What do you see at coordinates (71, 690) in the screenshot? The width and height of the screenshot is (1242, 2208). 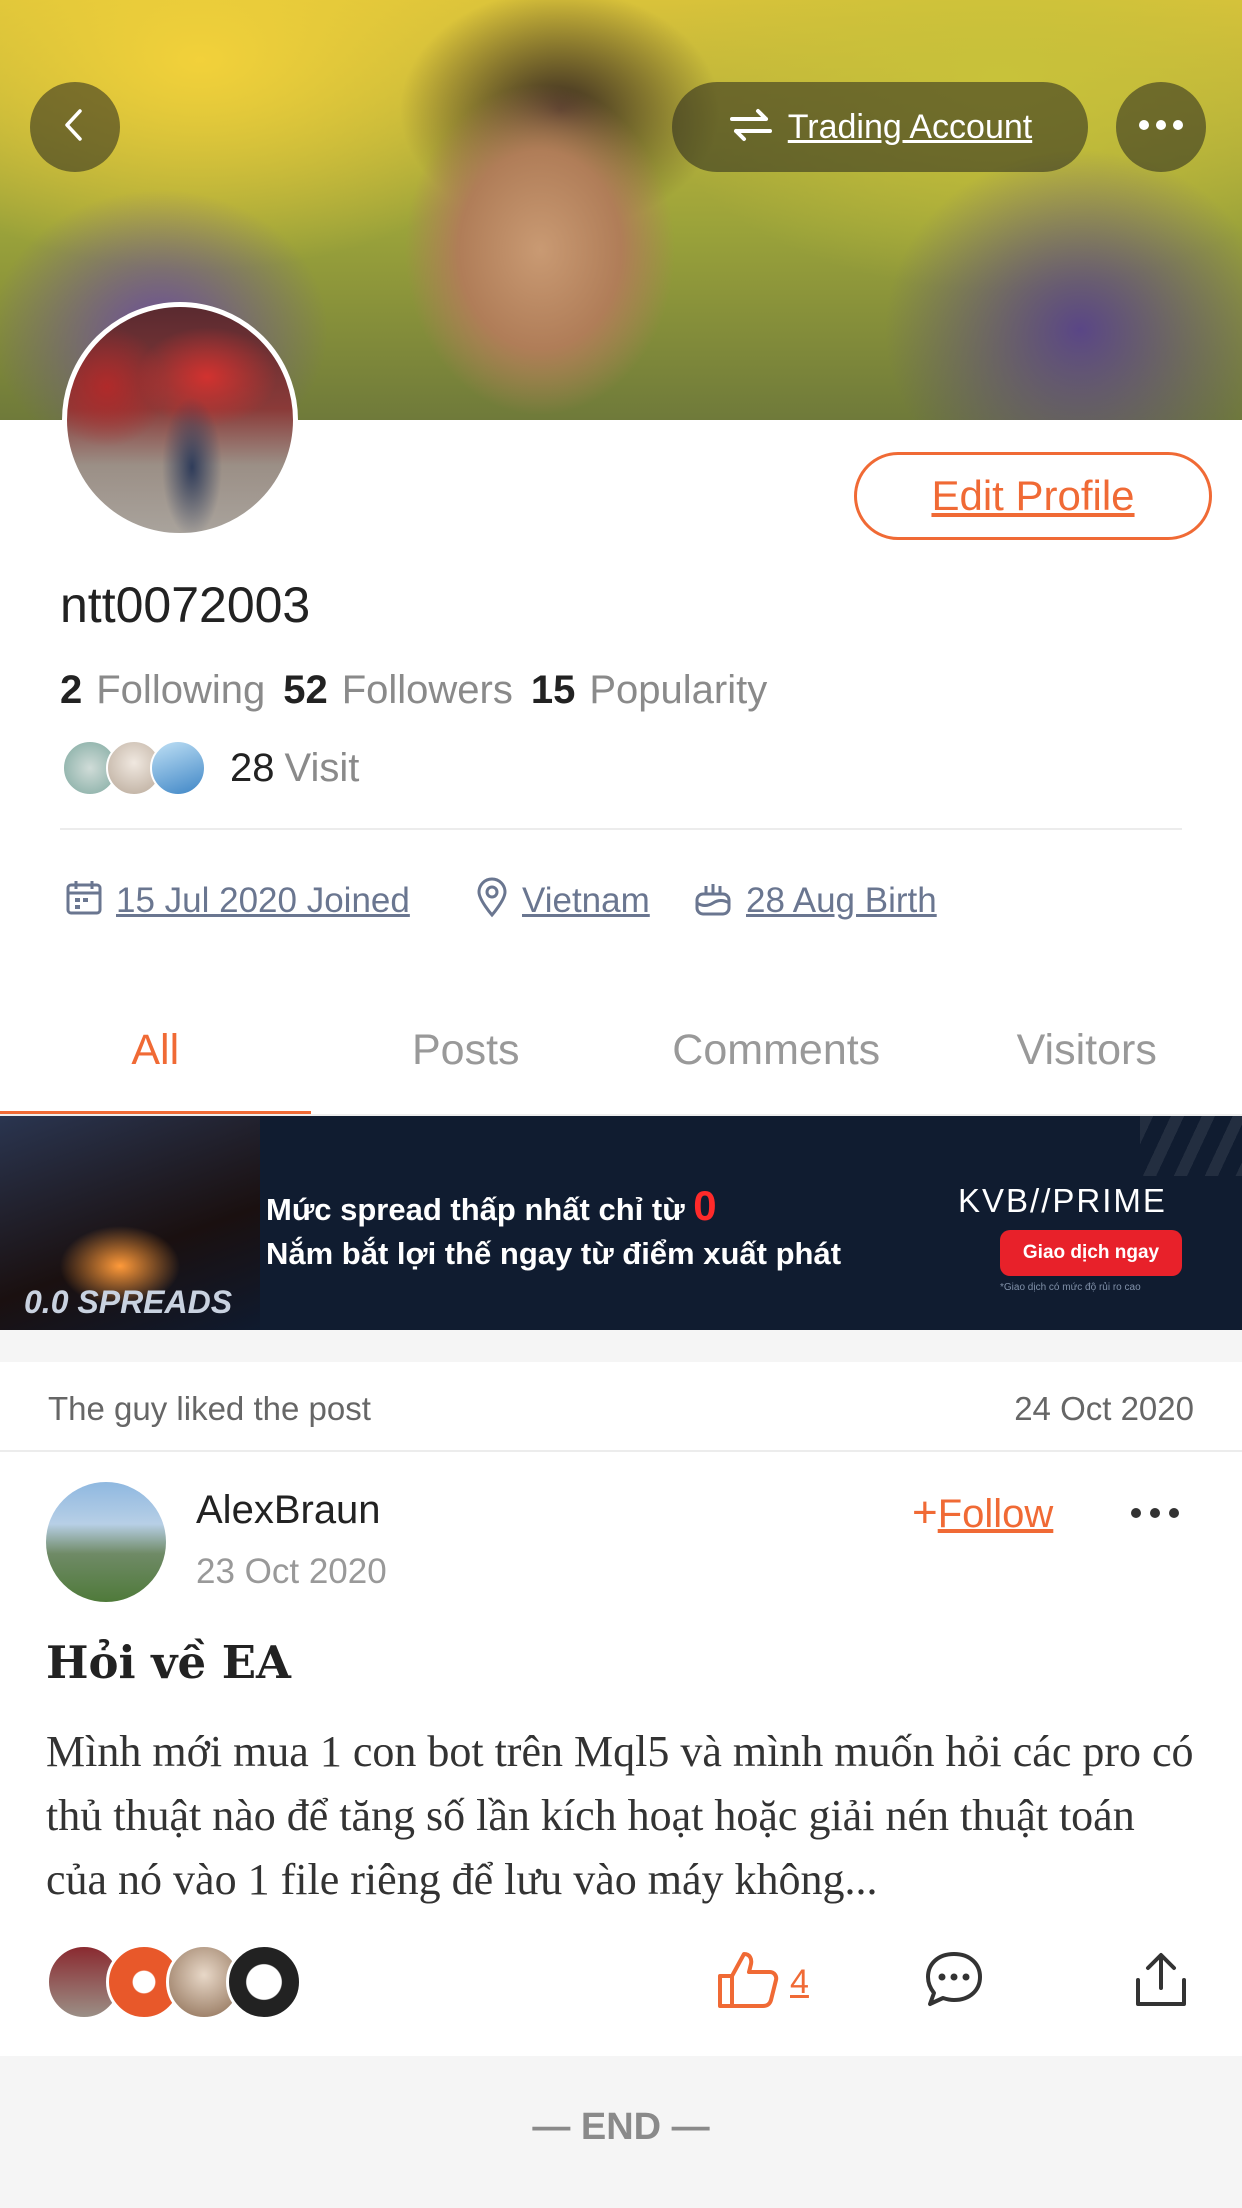 I see `following-count: 2` at bounding box center [71, 690].